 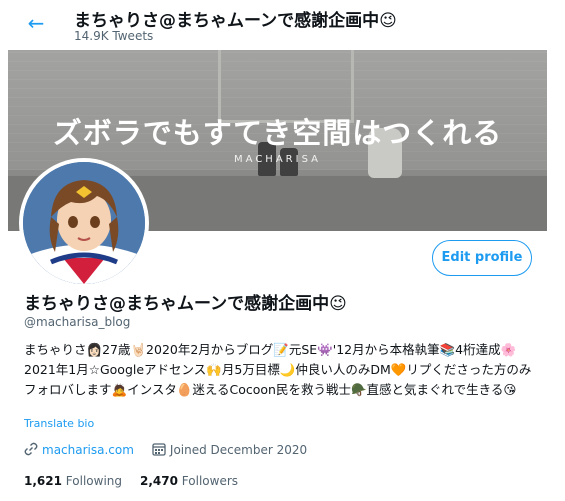 I want to click on profile-display-name: まちゃりさ@まちゃムーンで感謝企画中😉, so click(x=185, y=304).